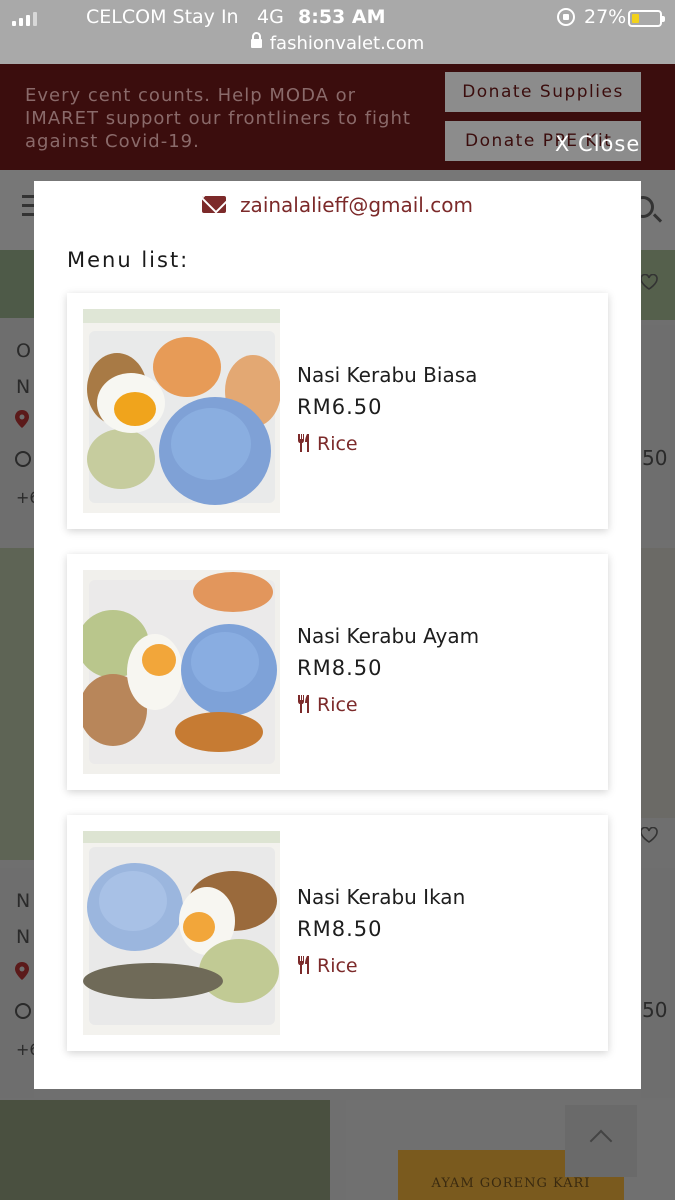 The width and height of the screenshot is (675, 1200). Describe the element at coordinates (23, 901) in the screenshot. I see `bg-card-title: N` at that location.